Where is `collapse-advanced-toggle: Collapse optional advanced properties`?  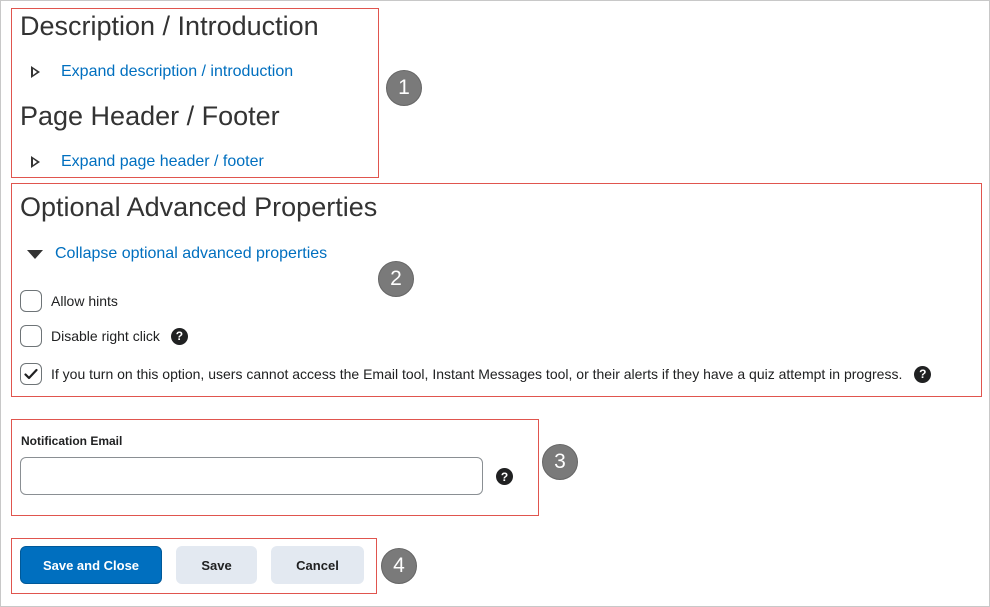
collapse-advanced-toggle: Collapse optional advanced properties is located at coordinates (177, 254).